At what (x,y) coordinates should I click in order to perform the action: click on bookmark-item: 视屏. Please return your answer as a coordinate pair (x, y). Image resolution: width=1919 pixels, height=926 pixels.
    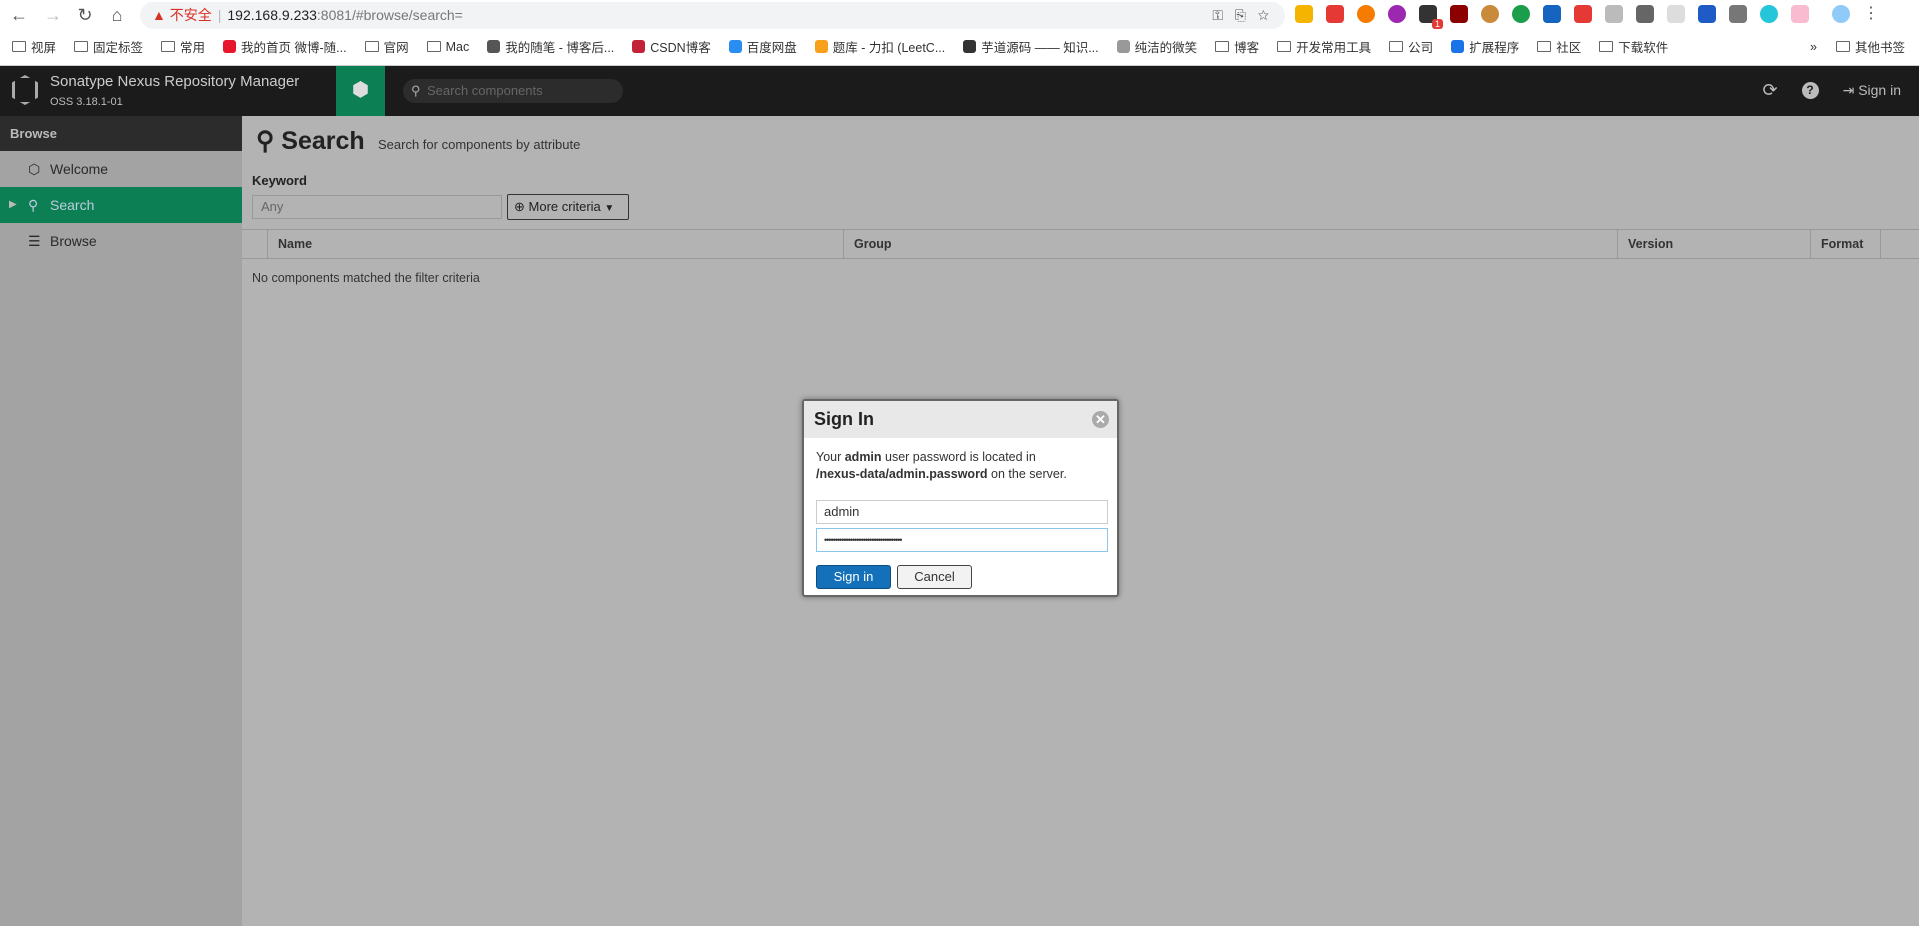
    Looking at the image, I should click on (34, 46).